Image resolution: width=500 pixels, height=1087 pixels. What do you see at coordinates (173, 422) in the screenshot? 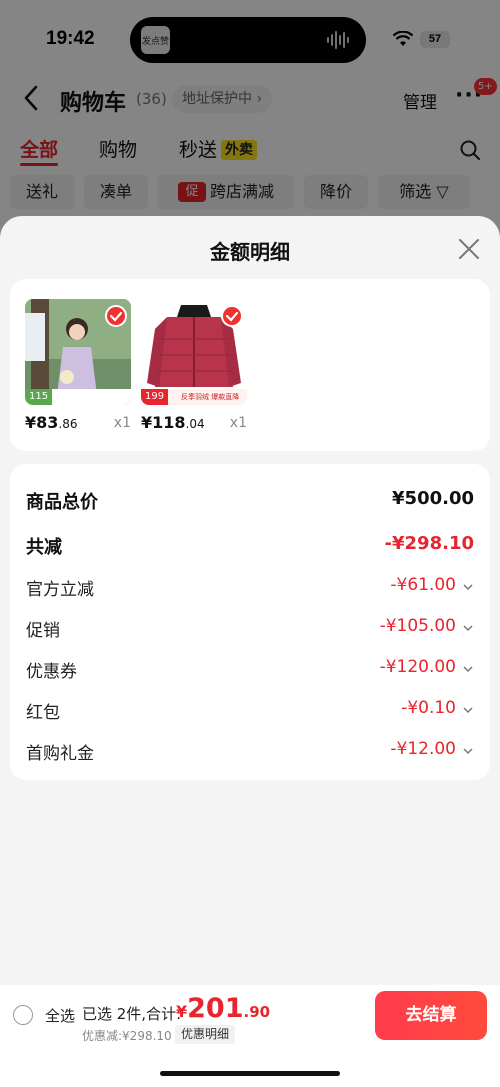
I see `goods-price: ¥118.04` at bounding box center [173, 422].